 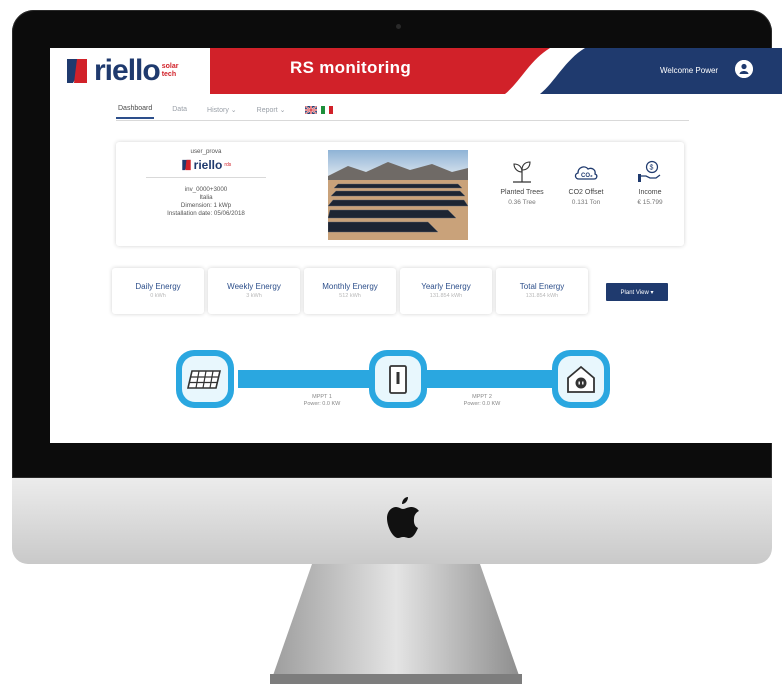 I want to click on plant-brand-logo: riello rds, so click(x=206, y=165).